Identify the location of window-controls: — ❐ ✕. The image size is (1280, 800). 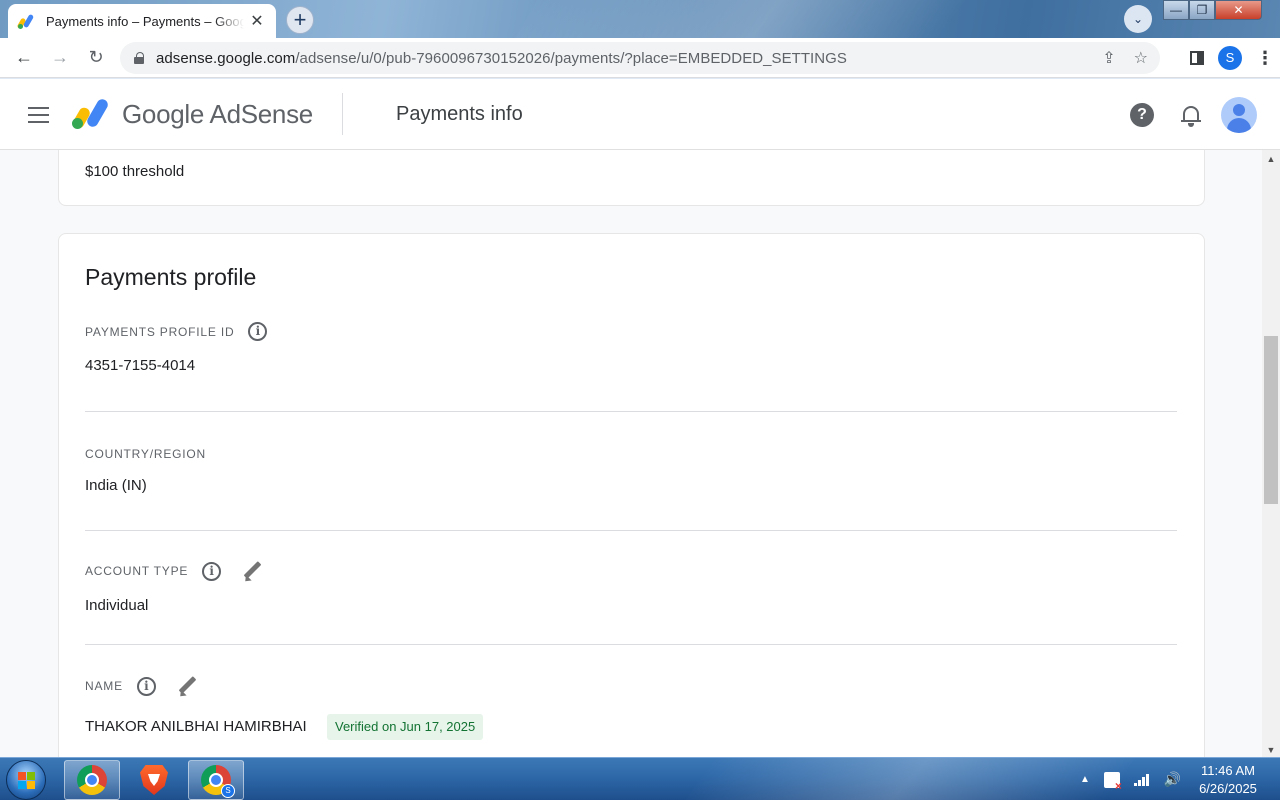
(1212, 10).